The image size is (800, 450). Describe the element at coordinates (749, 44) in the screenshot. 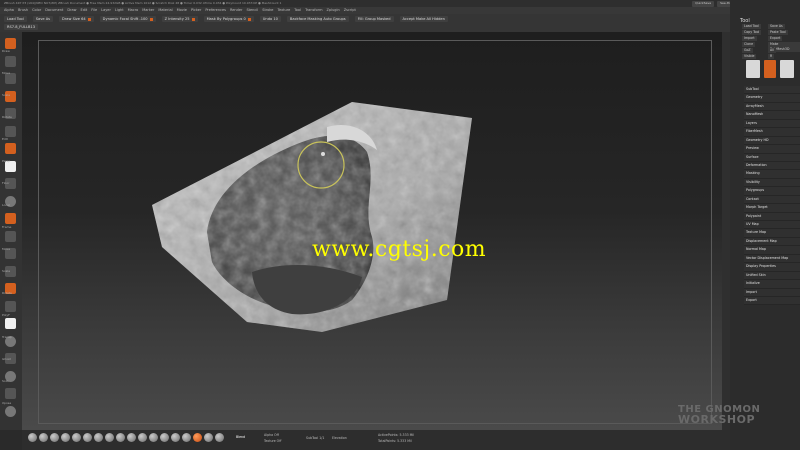

I see `tool-palette-button-6: Clone` at that location.